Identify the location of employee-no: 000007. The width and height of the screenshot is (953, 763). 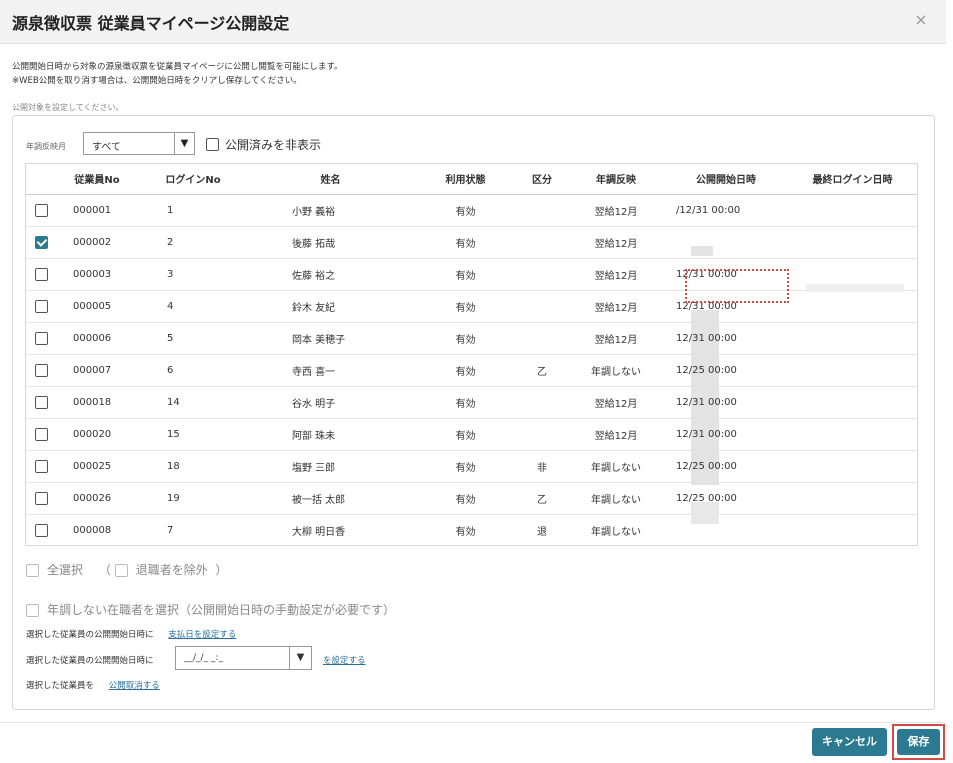
(97, 370).